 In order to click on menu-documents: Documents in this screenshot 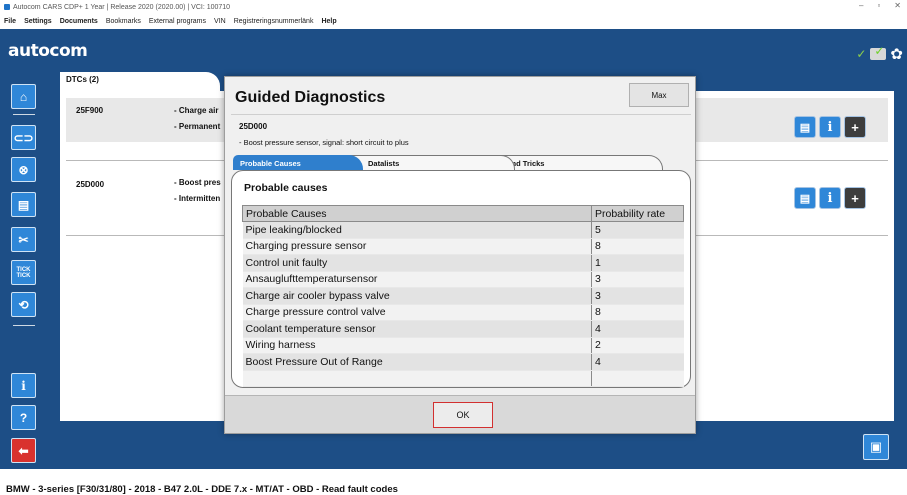, I will do `click(79, 21)`.